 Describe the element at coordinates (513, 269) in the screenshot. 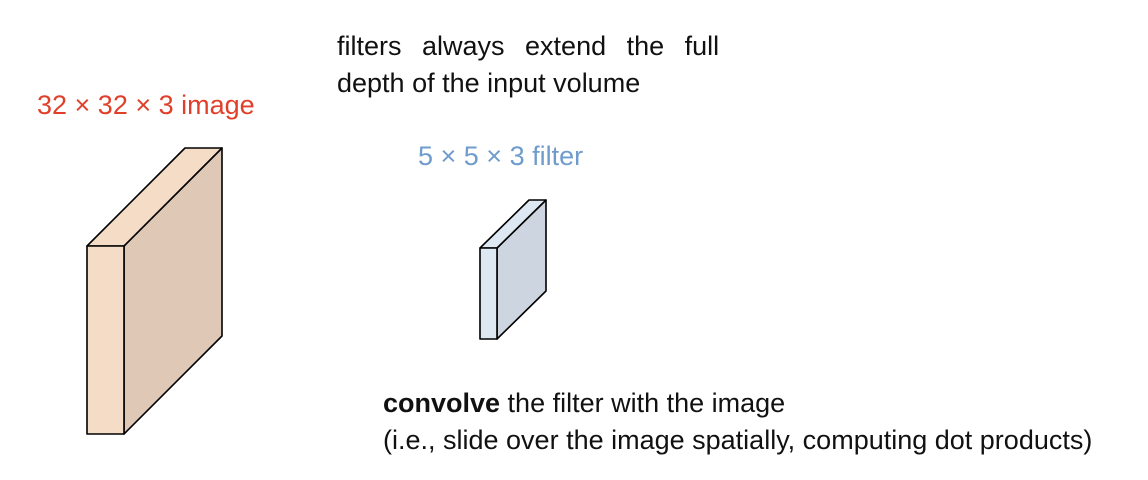

I see `filter-volume` at that location.